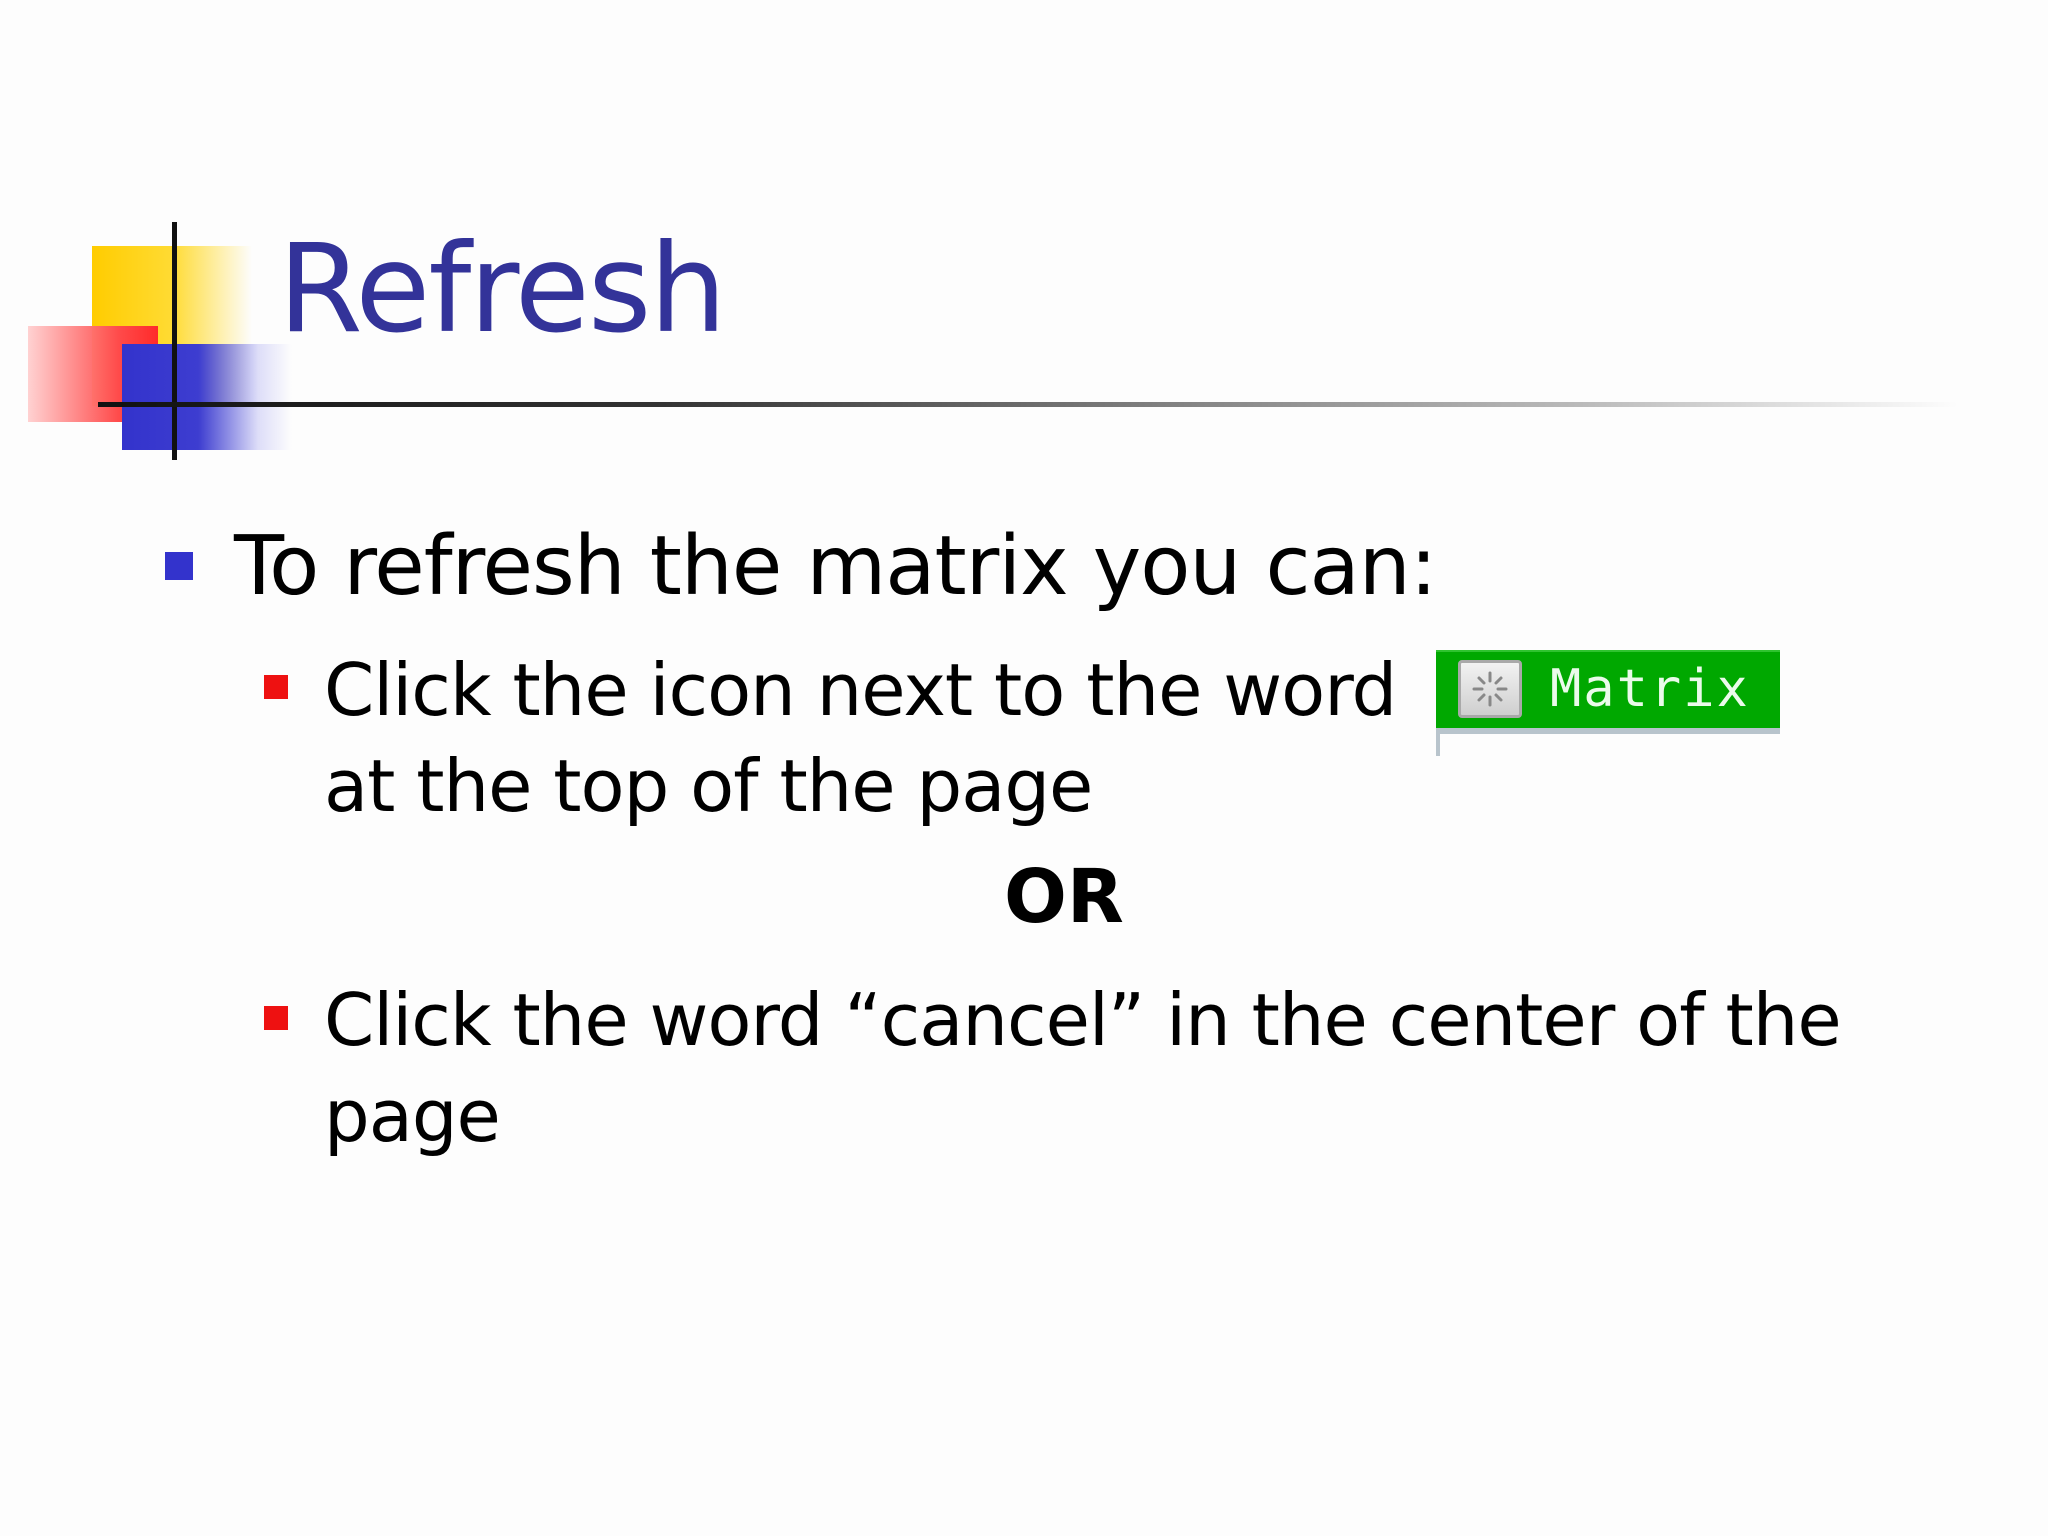 This screenshot has height=1536, width=2048. I want to click on title-decoration-vertical-line, so click(174, 341).